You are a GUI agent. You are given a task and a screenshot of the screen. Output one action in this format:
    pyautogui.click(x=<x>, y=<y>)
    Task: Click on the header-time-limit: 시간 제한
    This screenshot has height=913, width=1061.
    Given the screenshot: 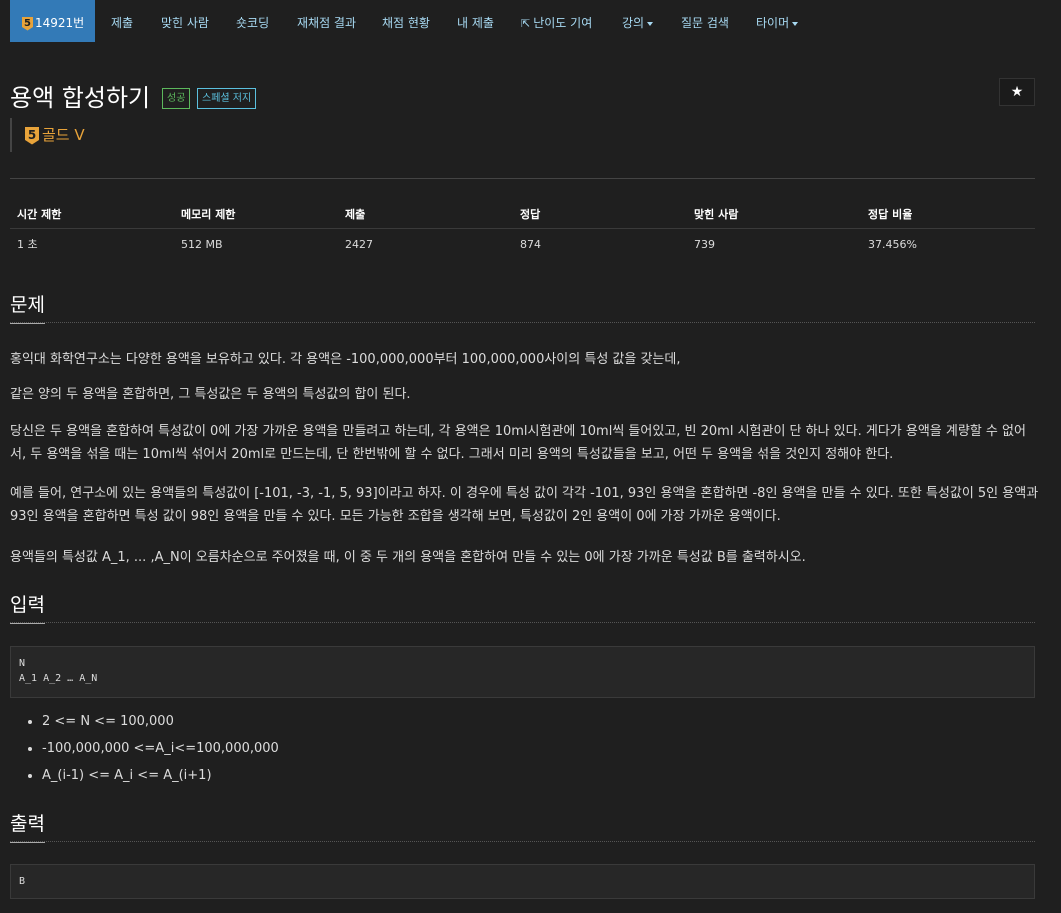 What is the action you would take?
    pyautogui.click(x=39, y=214)
    